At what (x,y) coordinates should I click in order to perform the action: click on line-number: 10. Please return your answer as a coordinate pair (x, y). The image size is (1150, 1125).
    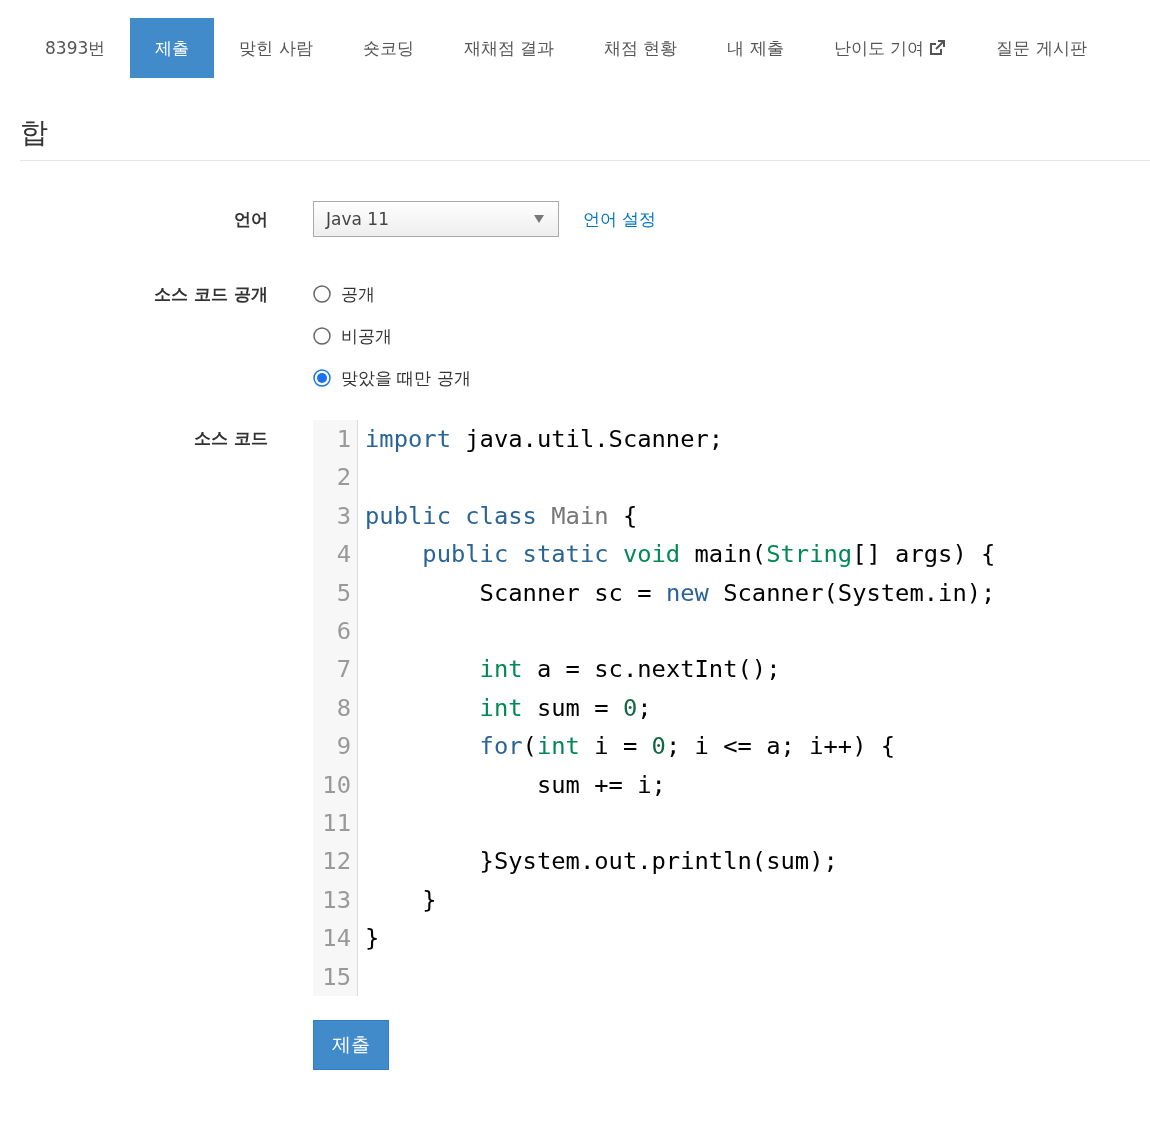
    Looking at the image, I should click on (336, 785).